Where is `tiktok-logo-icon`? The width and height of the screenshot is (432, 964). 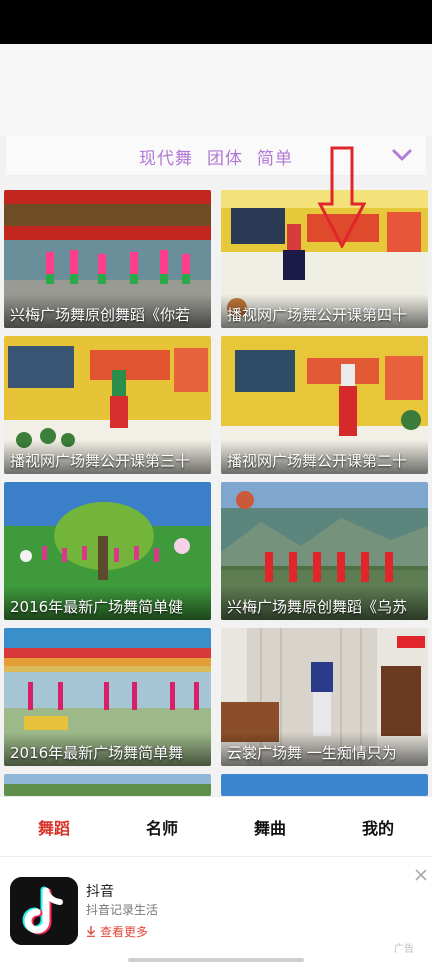
tiktok-logo-icon is located at coordinates (44, 911).